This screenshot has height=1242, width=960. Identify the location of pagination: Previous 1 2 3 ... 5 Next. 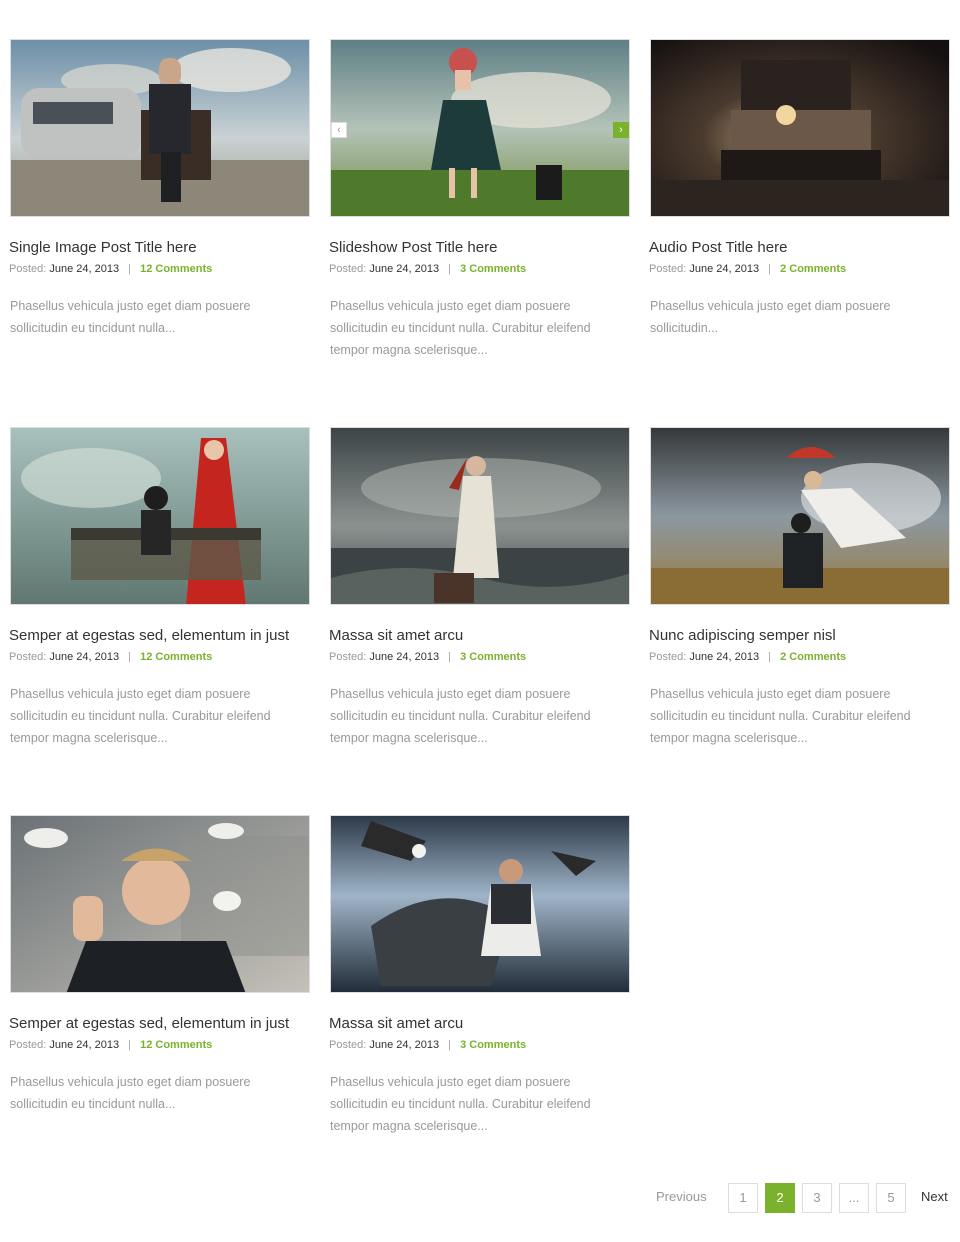
(800, 1198).